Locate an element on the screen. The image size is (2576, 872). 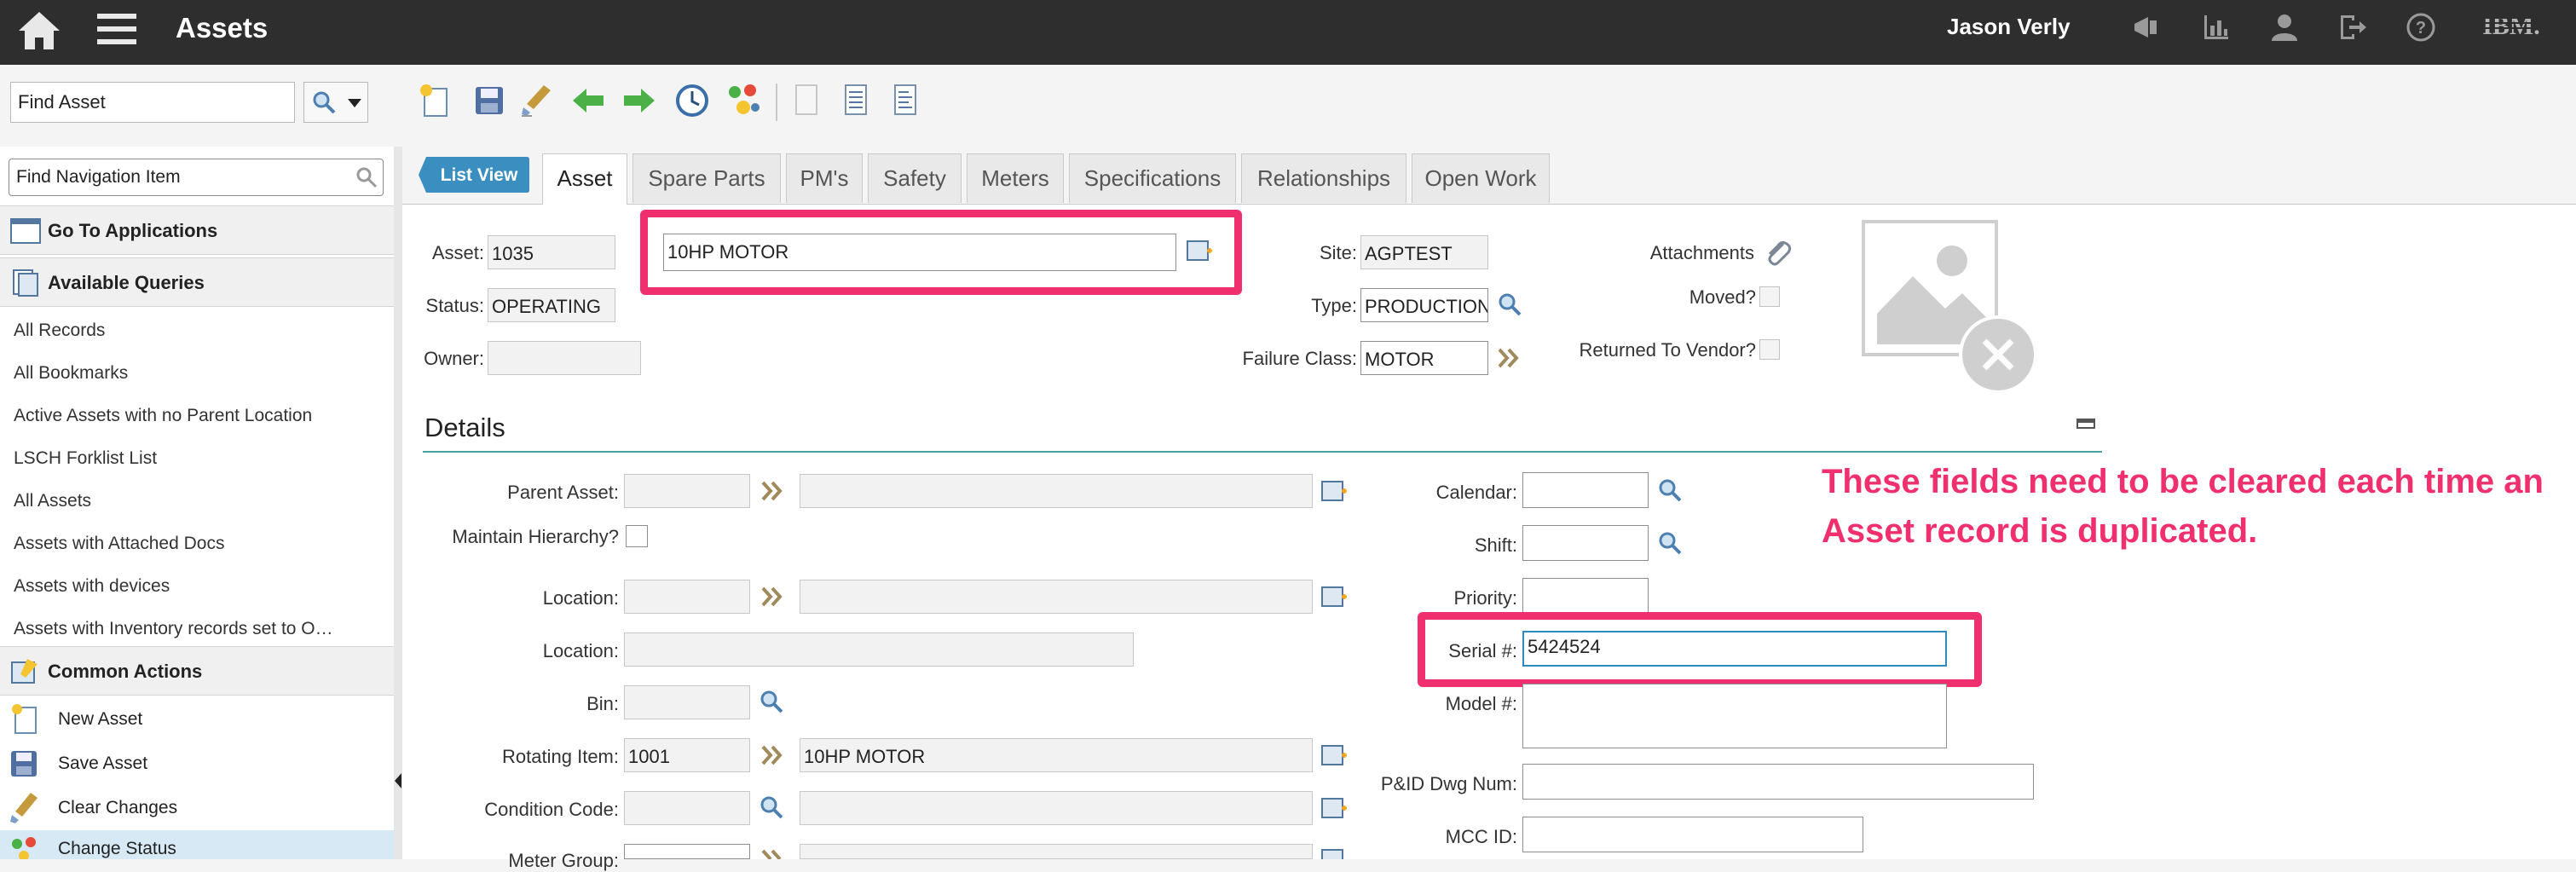
parent-asset-field is located at coordinates (687, 491).